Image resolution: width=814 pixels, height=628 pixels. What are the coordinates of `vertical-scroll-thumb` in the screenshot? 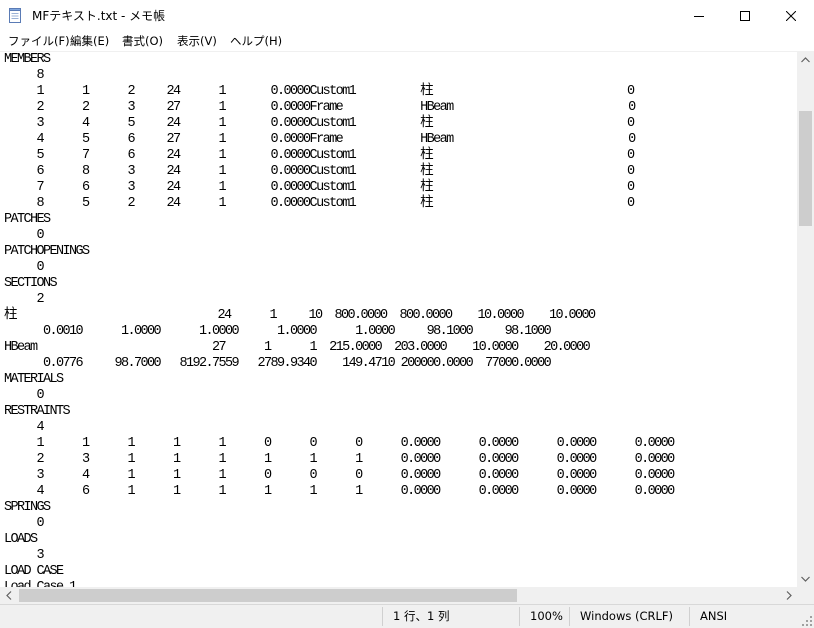 It's located at (805, 168).